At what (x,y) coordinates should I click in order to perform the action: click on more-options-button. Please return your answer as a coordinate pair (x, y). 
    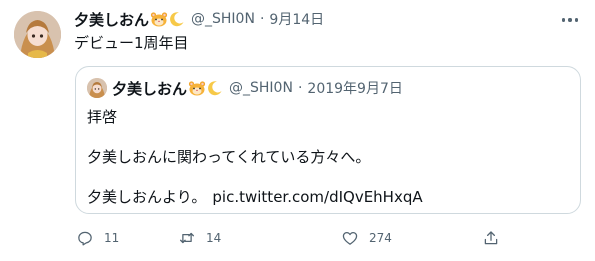
    Looking at the image, I should click on (570, 20).